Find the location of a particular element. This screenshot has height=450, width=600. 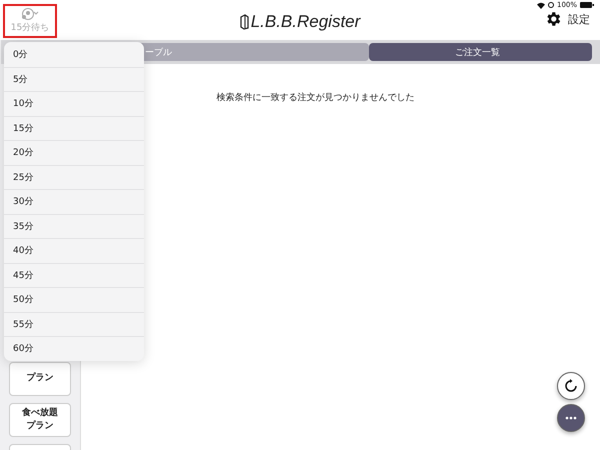

plan-button: 食べ放題プラン is located at coordinates (40, 420).